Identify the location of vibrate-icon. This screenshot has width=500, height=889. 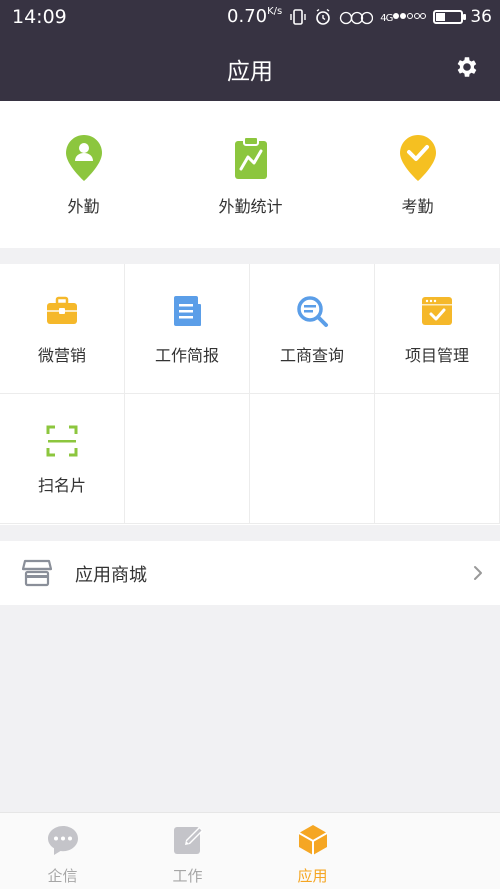
(298, 16).